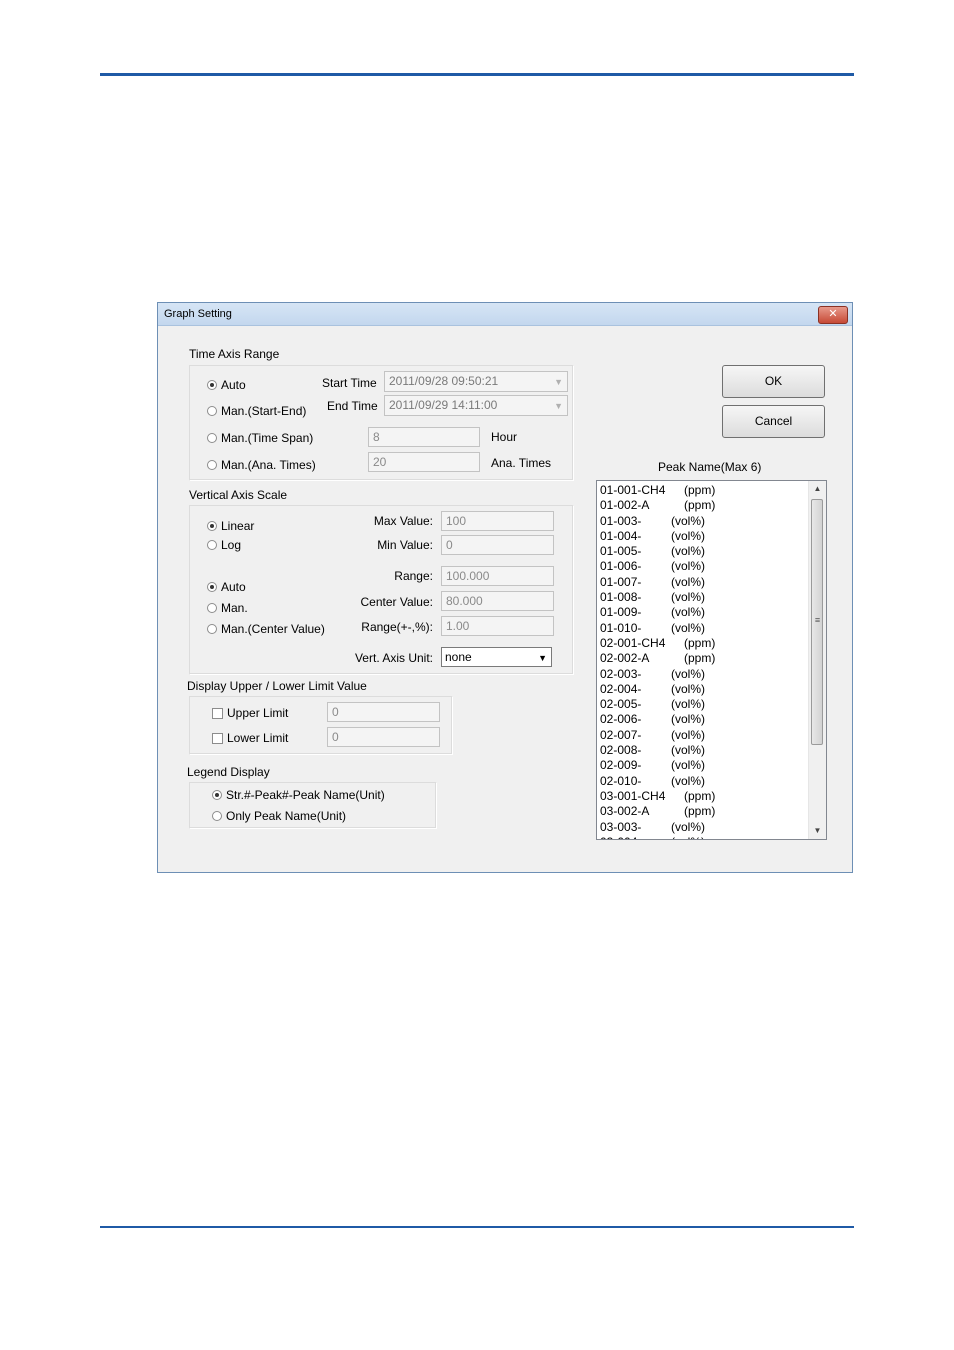 The height and width of the screenshot is (1350, 954). What do you see at coordinates (817, 489) in the screenshot?
I see `scroll-up-icon: ▲` at bounding box center [817, 489].